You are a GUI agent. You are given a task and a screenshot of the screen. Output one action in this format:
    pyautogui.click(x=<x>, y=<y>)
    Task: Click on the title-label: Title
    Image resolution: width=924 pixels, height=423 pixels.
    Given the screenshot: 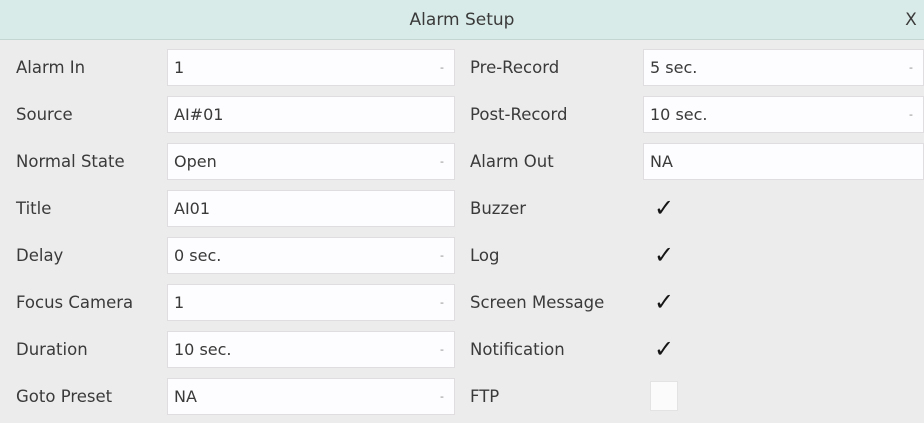 What is the action you would take?
    pyautogui.click(x=34, y=208)
    